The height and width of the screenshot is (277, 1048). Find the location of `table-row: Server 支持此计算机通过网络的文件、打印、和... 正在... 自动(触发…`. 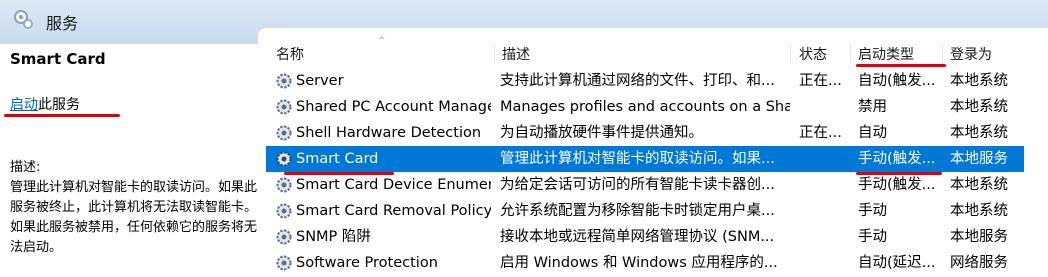

table-row: Server 支持此计算机通过网络的文件、打印、和... 正在... 自动(触发… is located at coordinates (645, 81).